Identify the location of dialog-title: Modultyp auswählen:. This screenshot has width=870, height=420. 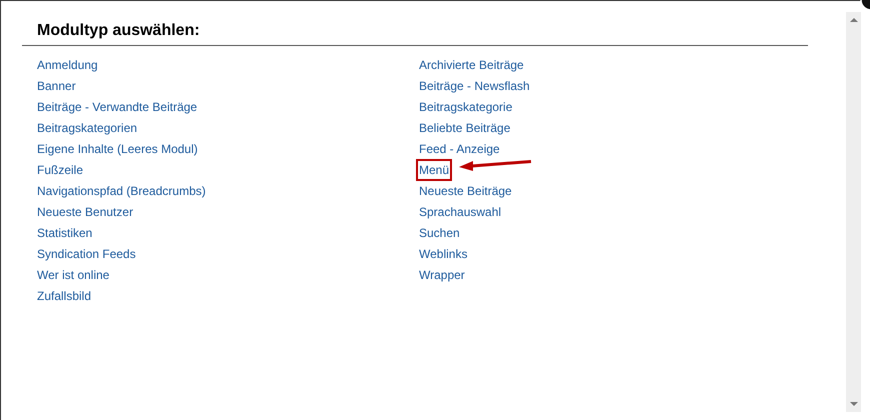
(118, 30).